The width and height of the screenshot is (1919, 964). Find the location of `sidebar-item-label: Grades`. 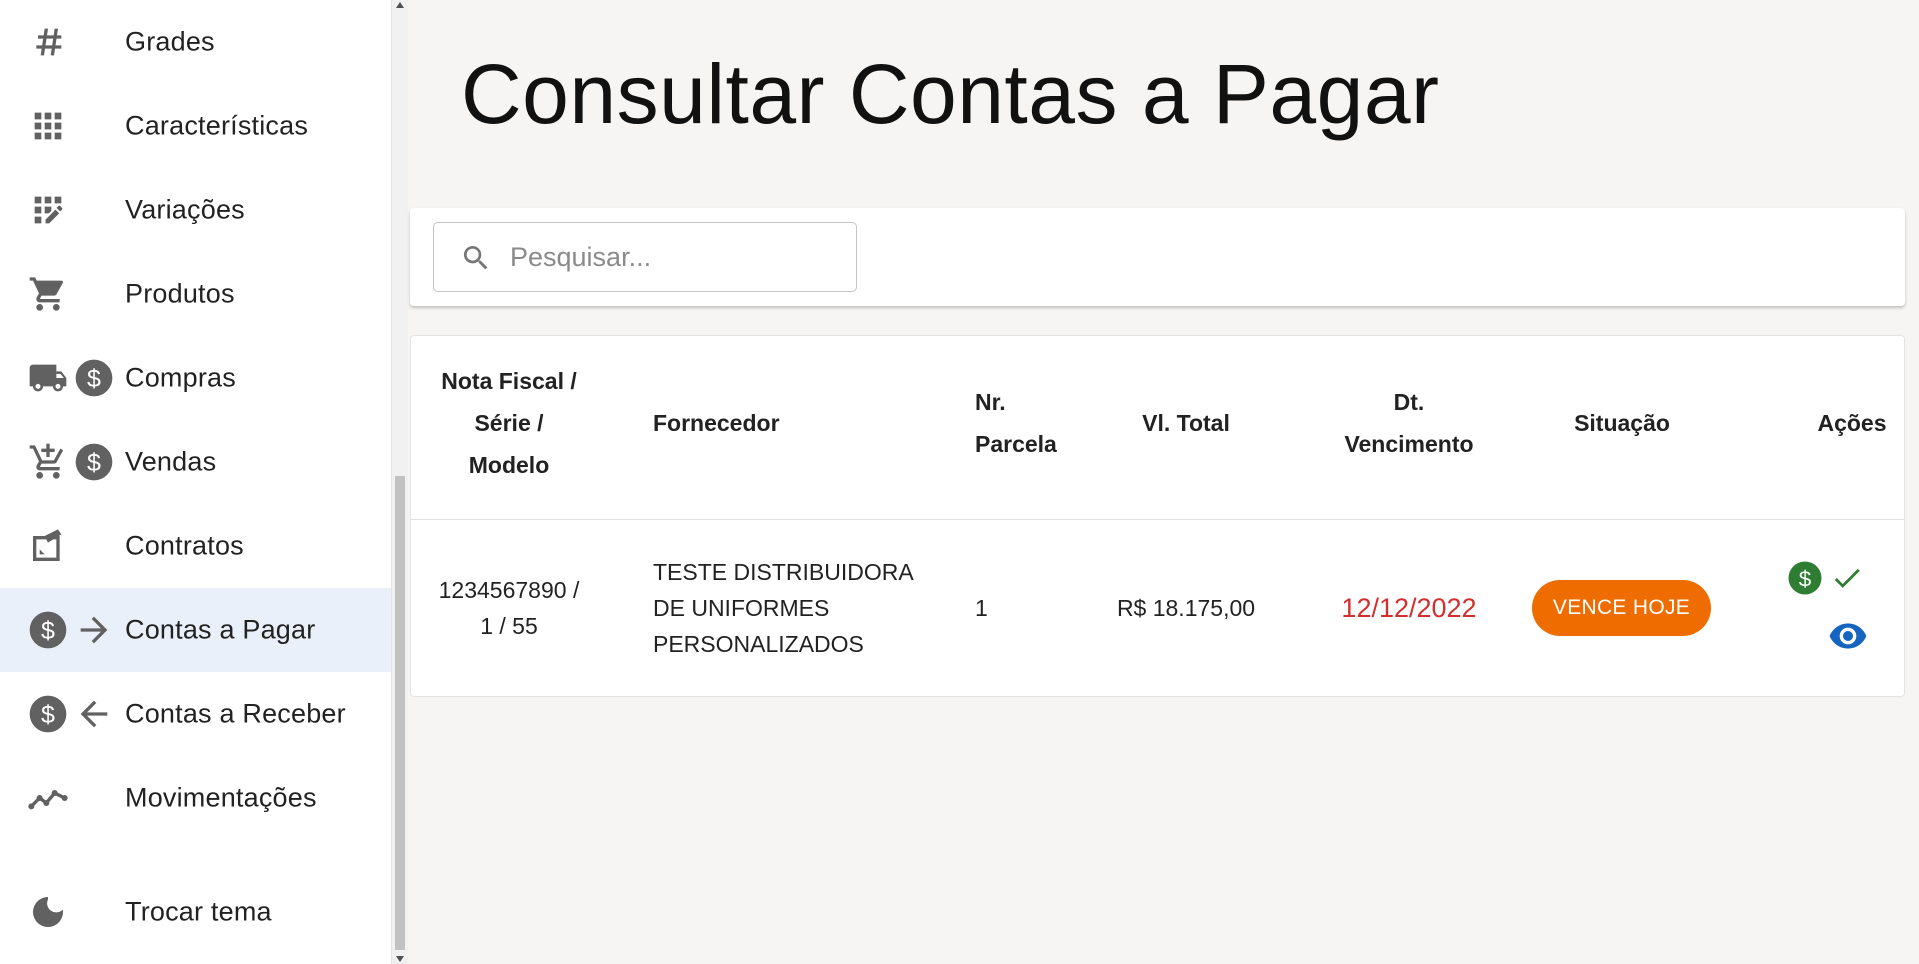

sidebar-item-label: Grades is located at coordinates (170, 41).